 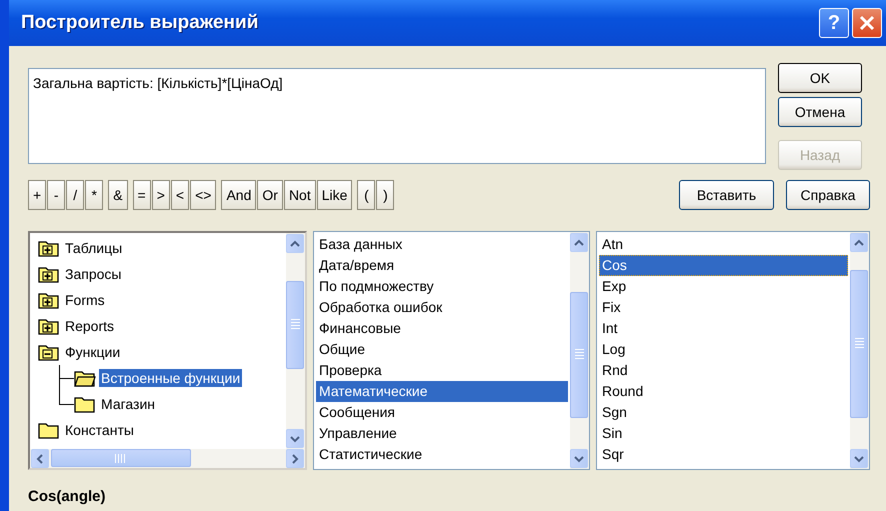 What do you see at coordinates (828, 195) in the screenshot?
I see `action-button: Справка` at bounding box center [828, 195].